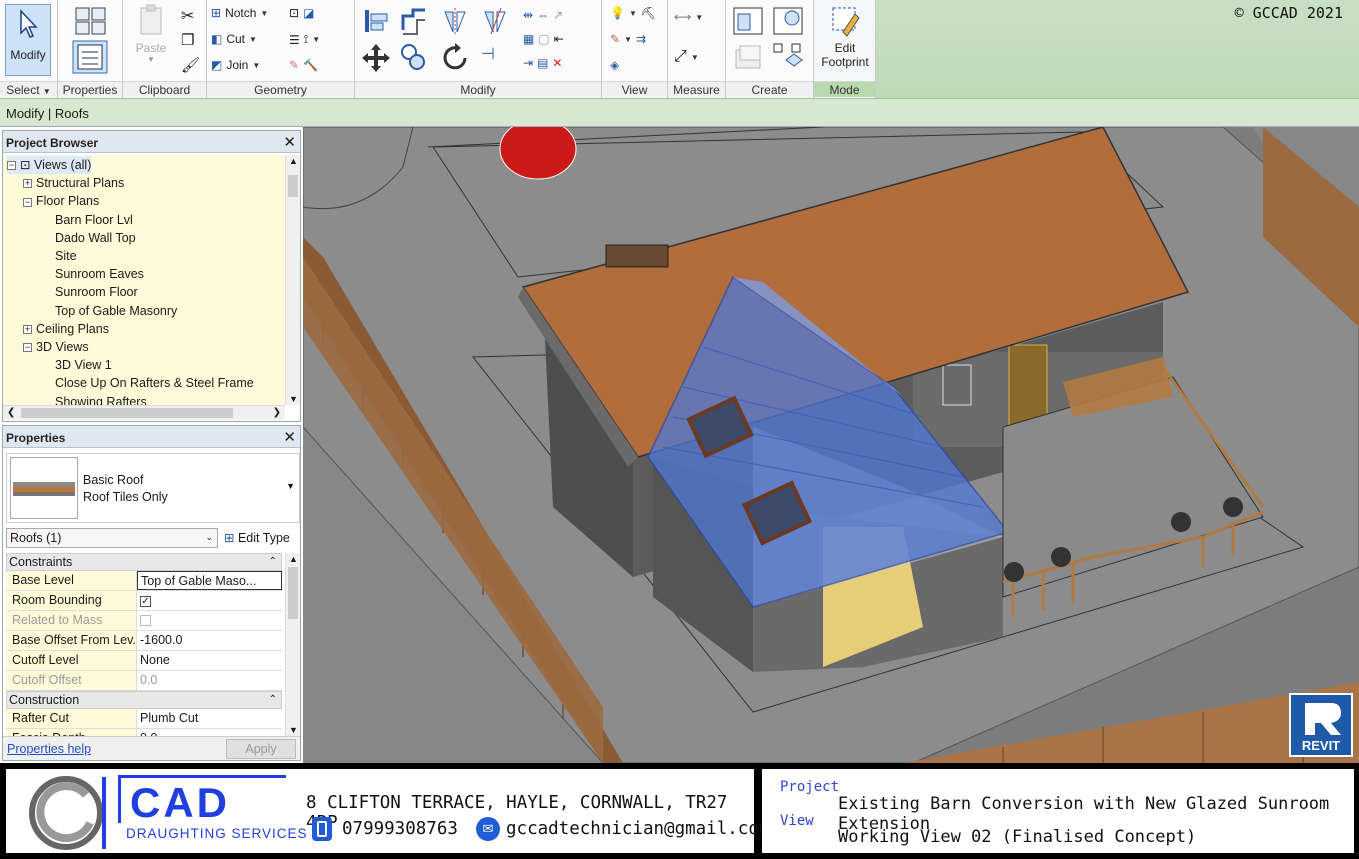 This screenshot has width=1359, height=859. I want to click on trim-extend-icon: ⊣, so click(488, 54).